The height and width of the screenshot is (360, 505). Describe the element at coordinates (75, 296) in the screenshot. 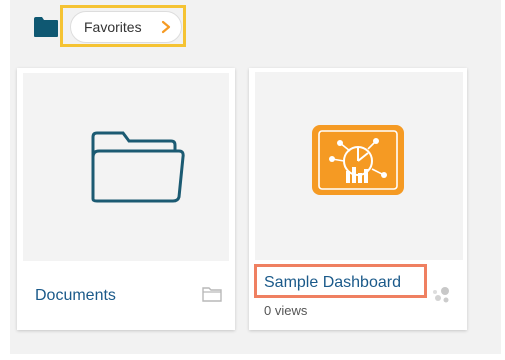

I see `card-title: Documents` at that location.